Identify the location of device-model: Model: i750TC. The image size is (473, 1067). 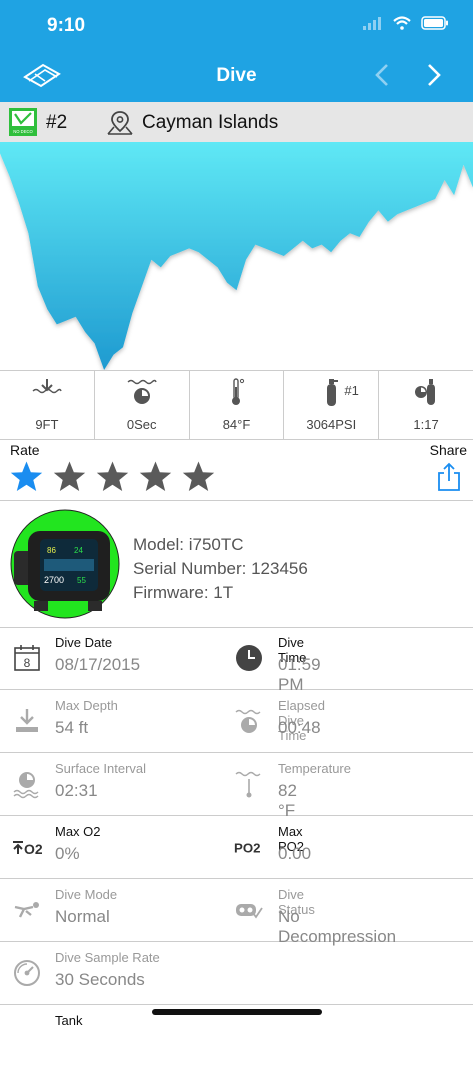
(188, 544).